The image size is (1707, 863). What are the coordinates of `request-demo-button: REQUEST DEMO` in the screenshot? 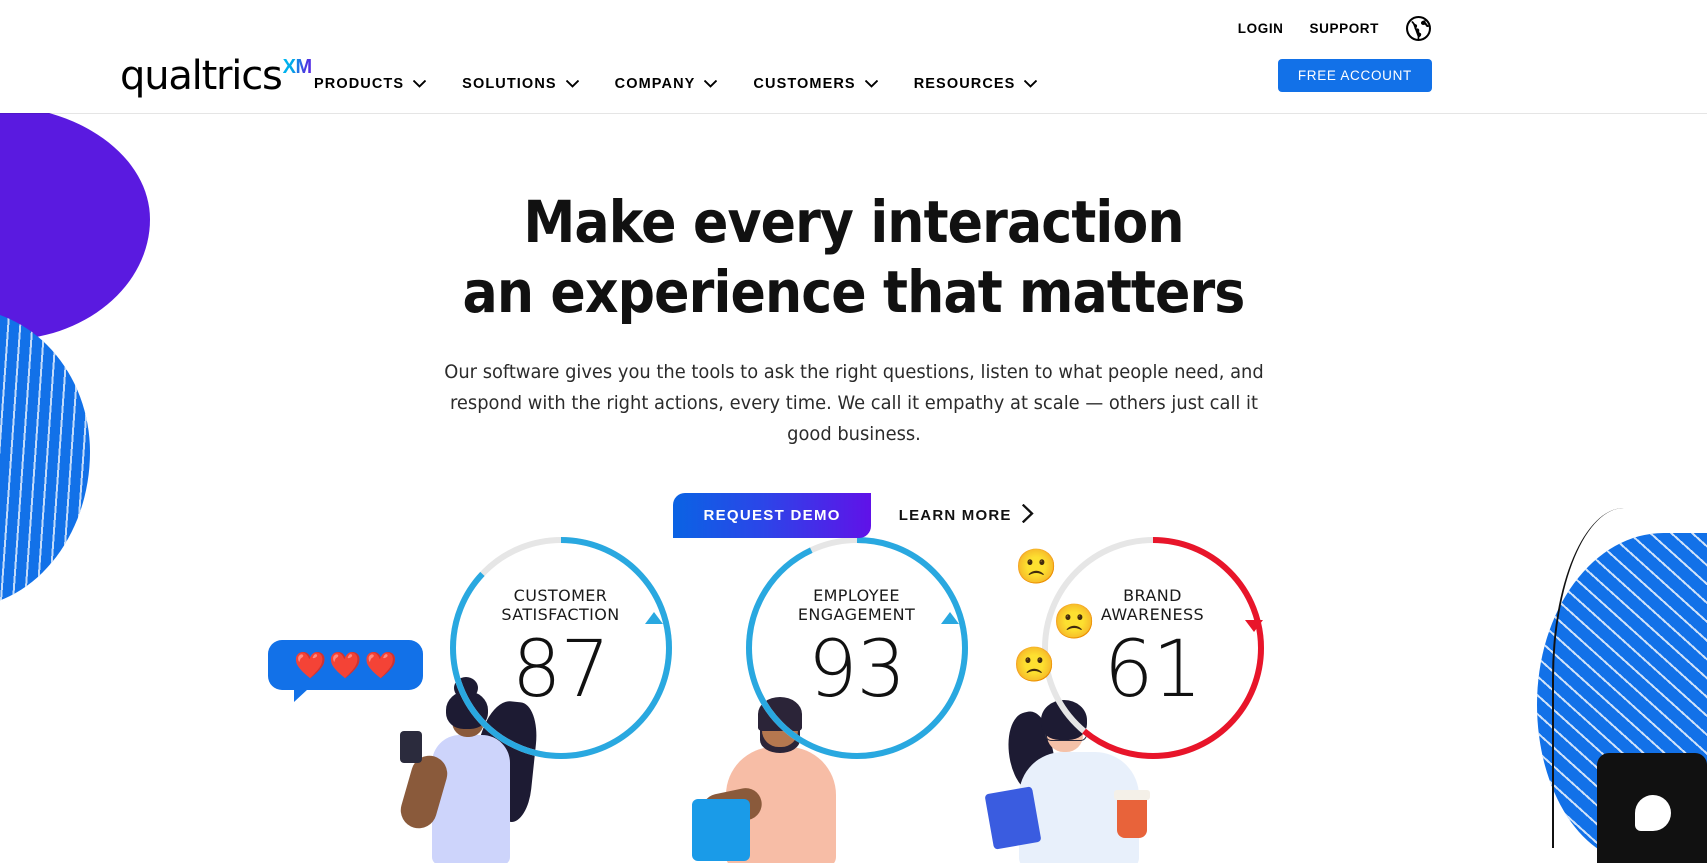 It's located at (772, 515).